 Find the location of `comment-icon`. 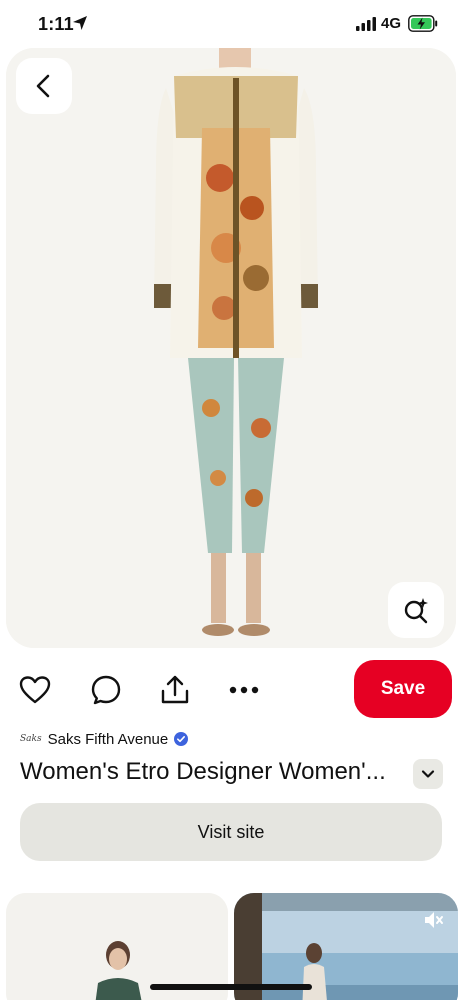

comment-icon is located at coordinates (106, 690).